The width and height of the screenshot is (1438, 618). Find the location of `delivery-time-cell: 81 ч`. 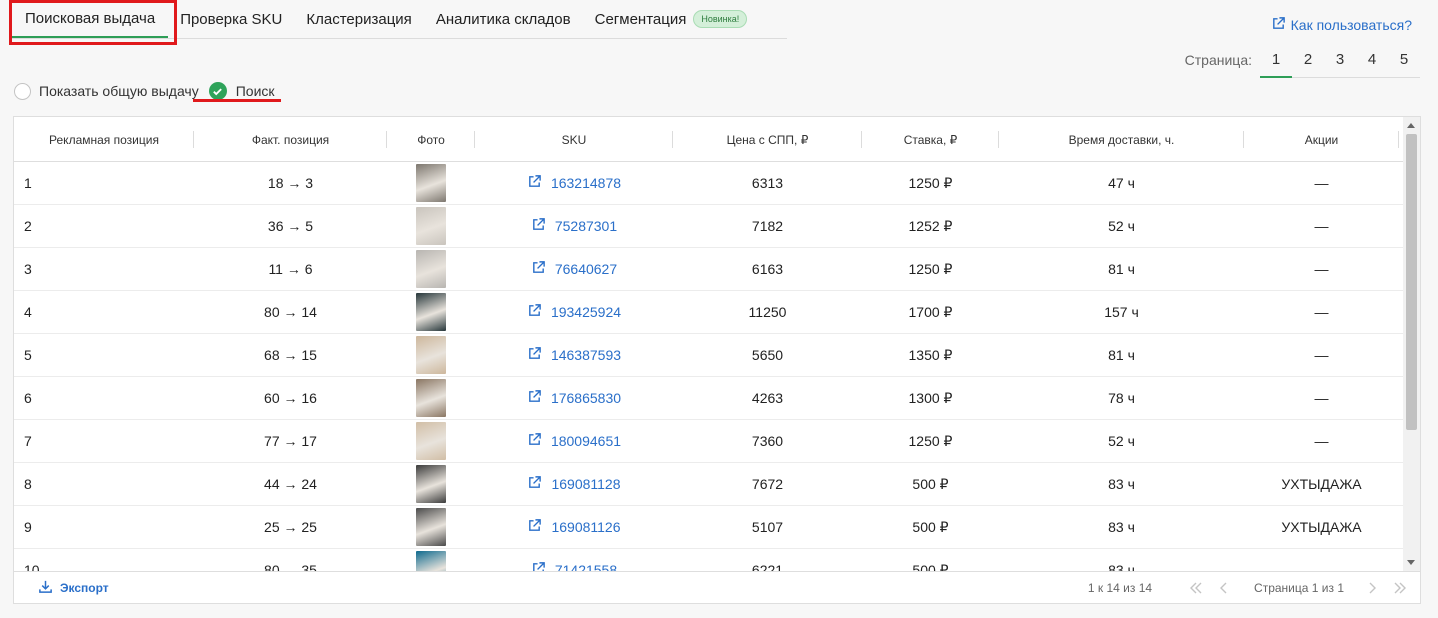

delivery-time-cell: 81 ч is located at coordinates (1121, 355).